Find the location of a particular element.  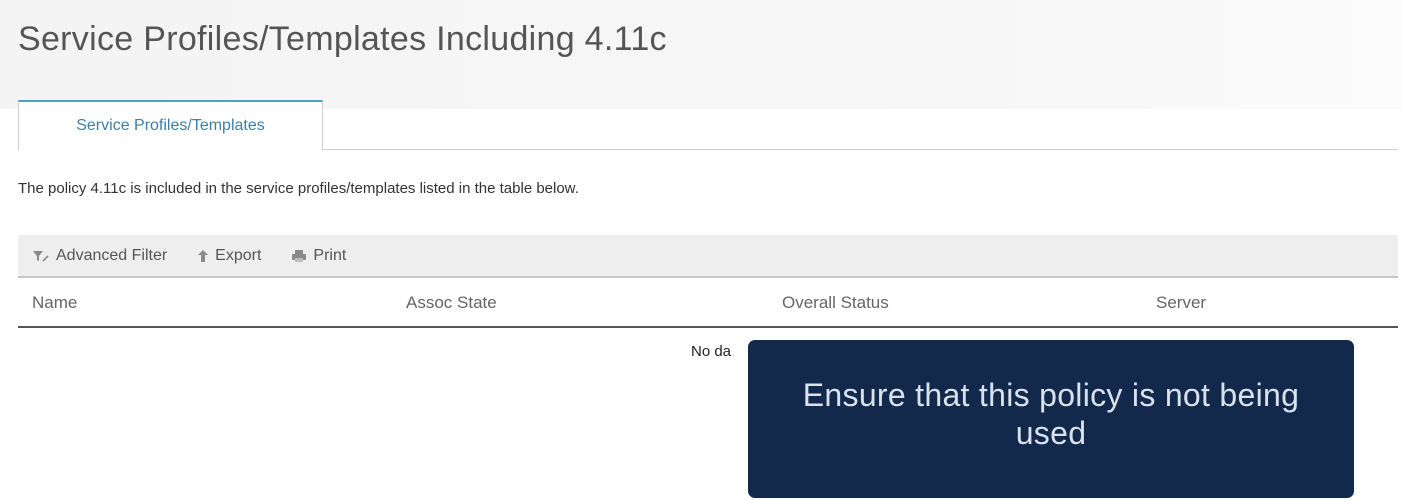

arrow-up-icon is located at coordinates (203, 256).